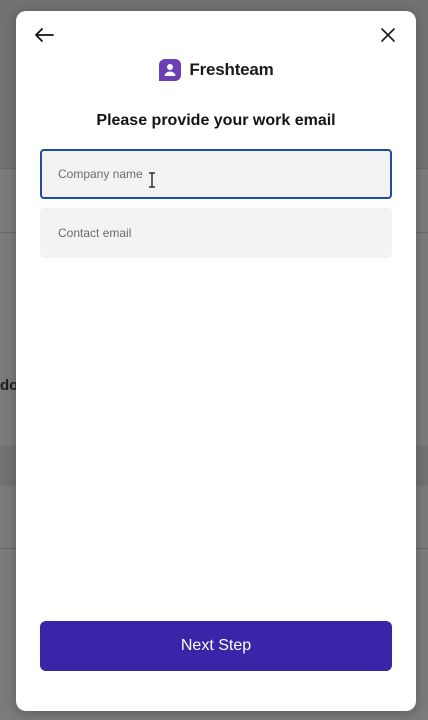  I want to click on next-step-button: Next Step, so click(216, 646).